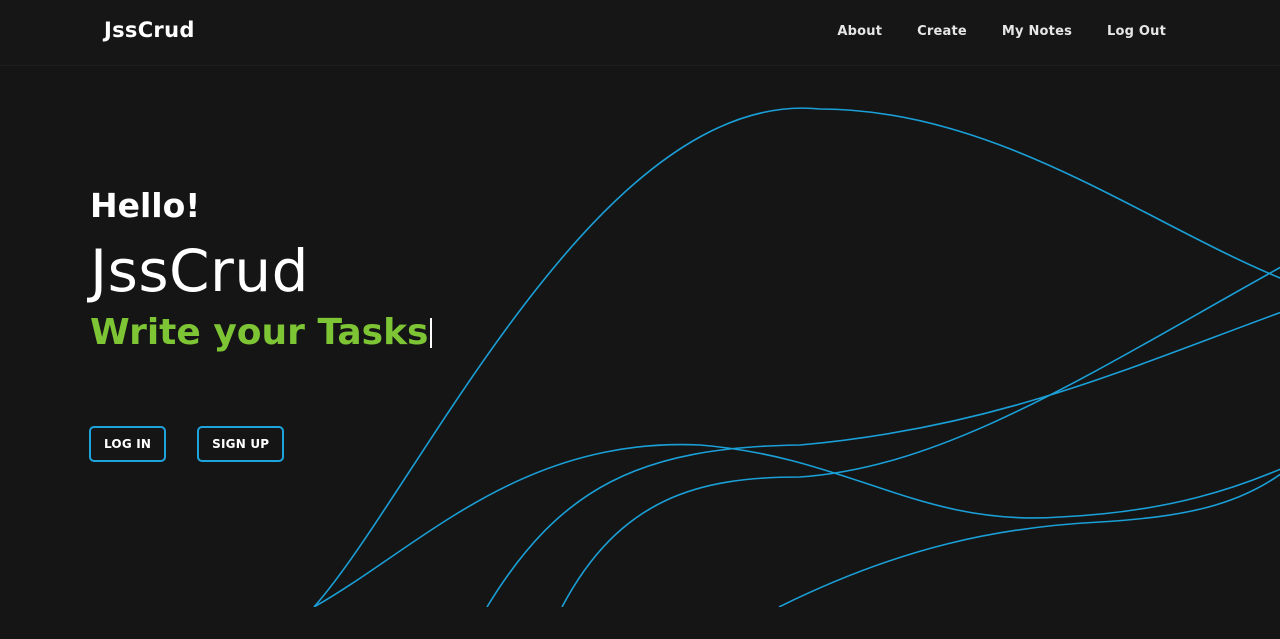 Image resolution: width=1280 pixels, height=639 pixels. I want to click on nav-links: About Create My Notes Log Out, so click(984, 31).